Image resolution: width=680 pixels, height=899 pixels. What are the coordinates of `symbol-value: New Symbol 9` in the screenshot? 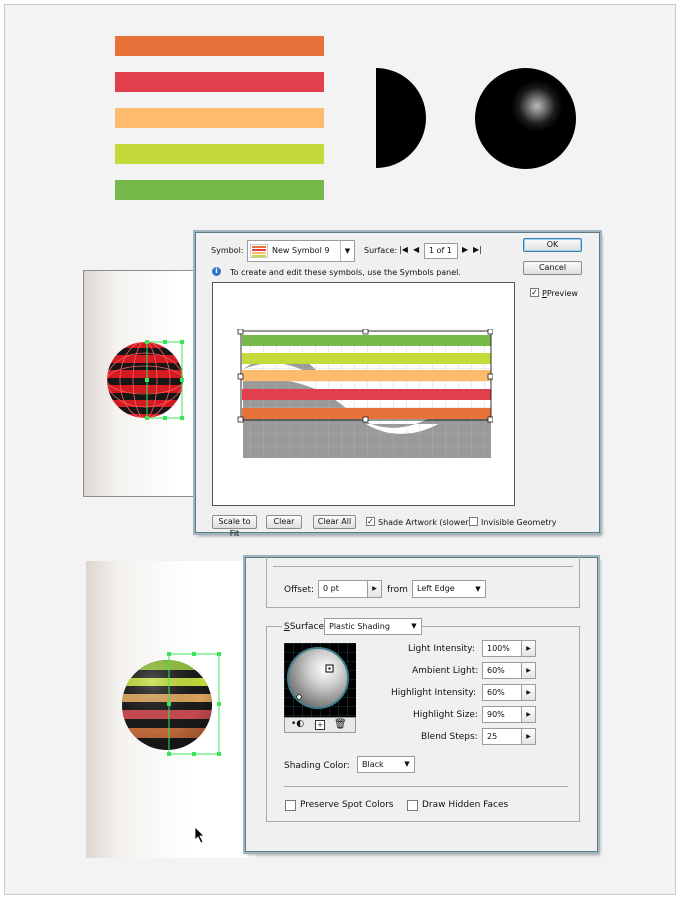 It's located at (301, 250).